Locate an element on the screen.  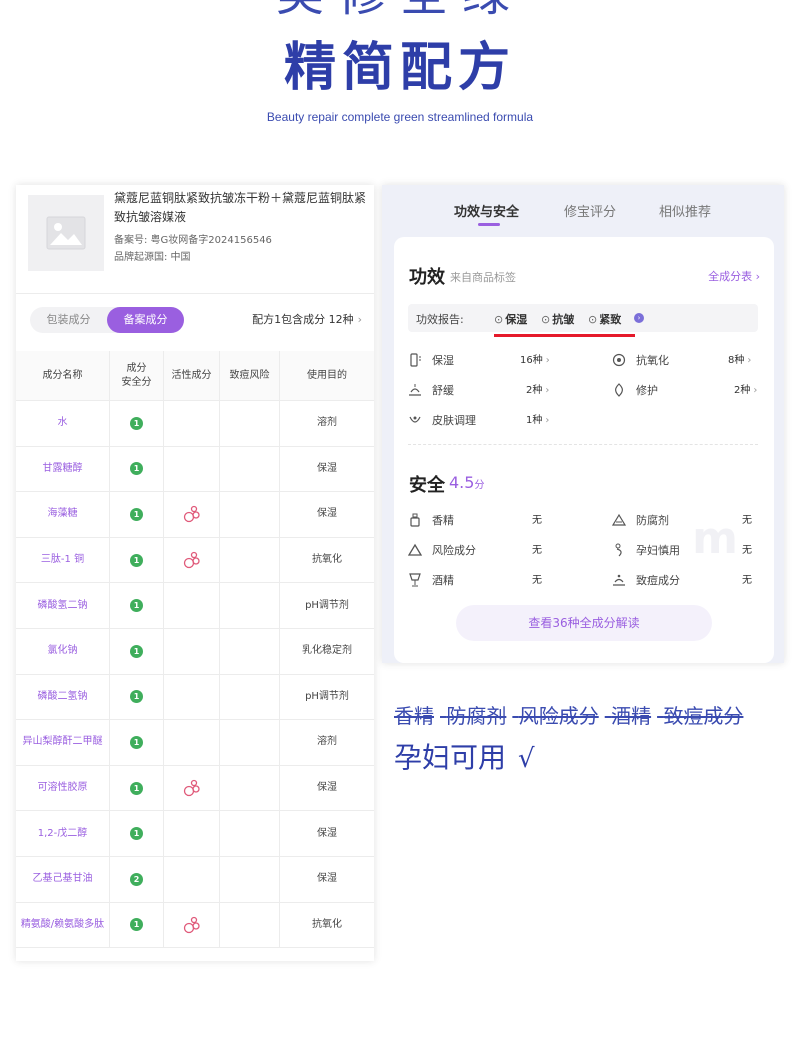
report-more-icon: › is located at coordinates (639, 318).